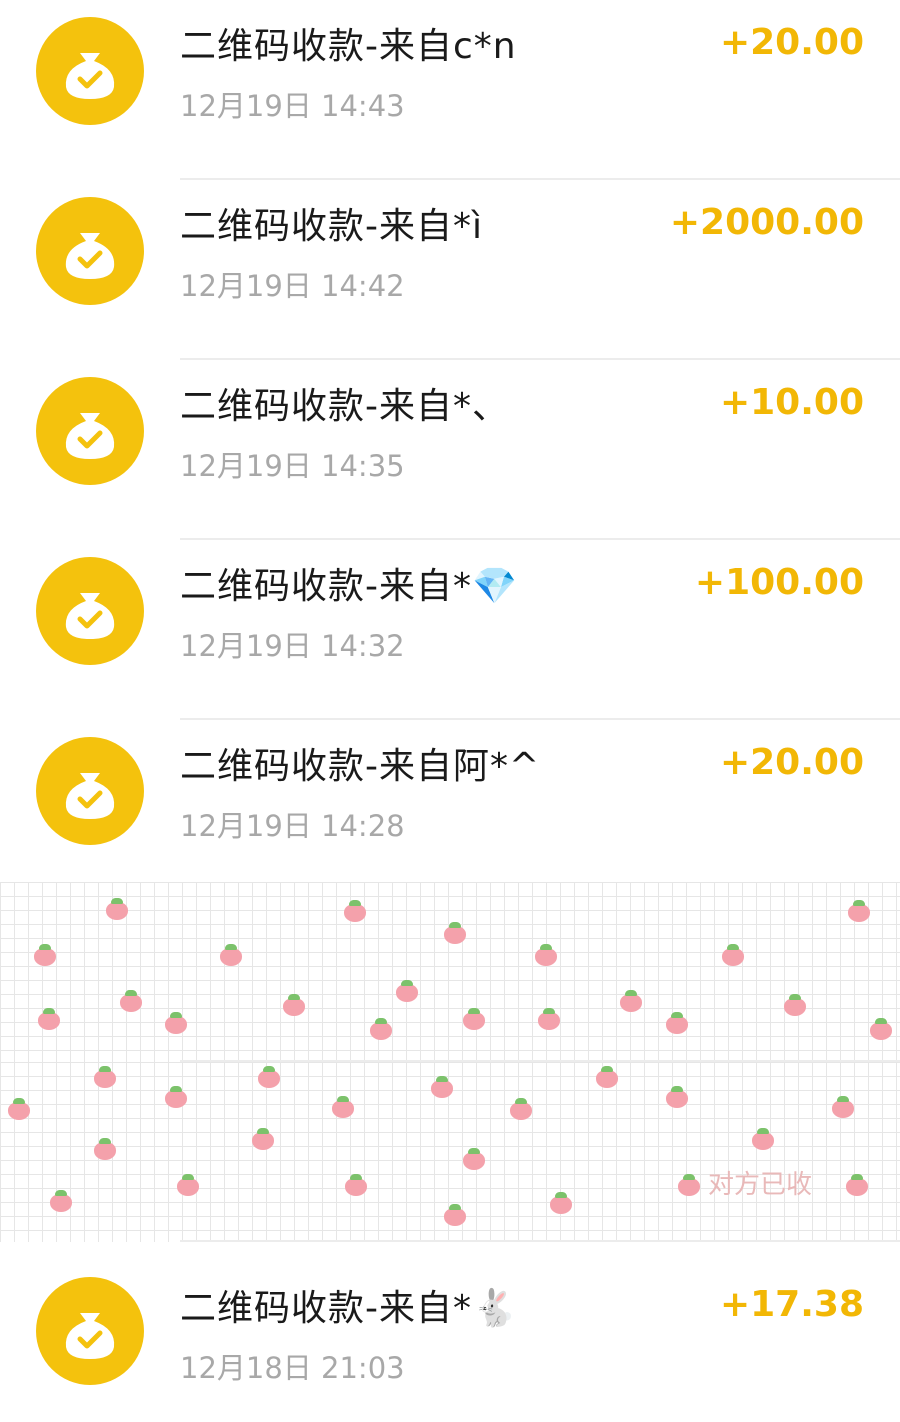 Image resolution: width=900 pixels, height=1422 pixels. I want to click on transaction-title: 二维码收款-来自*💎, so click(349, 586).